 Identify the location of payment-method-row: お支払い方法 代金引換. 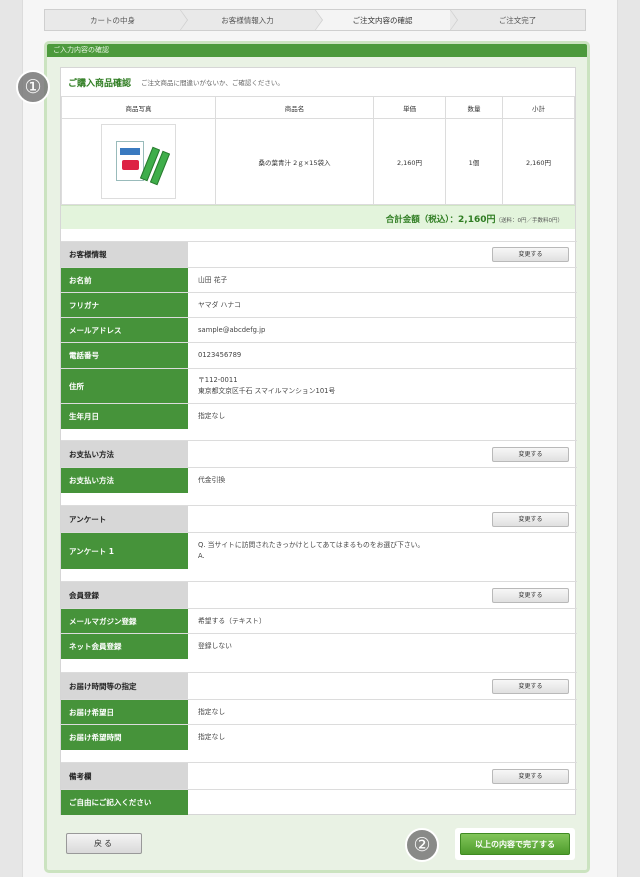
(319, 480).